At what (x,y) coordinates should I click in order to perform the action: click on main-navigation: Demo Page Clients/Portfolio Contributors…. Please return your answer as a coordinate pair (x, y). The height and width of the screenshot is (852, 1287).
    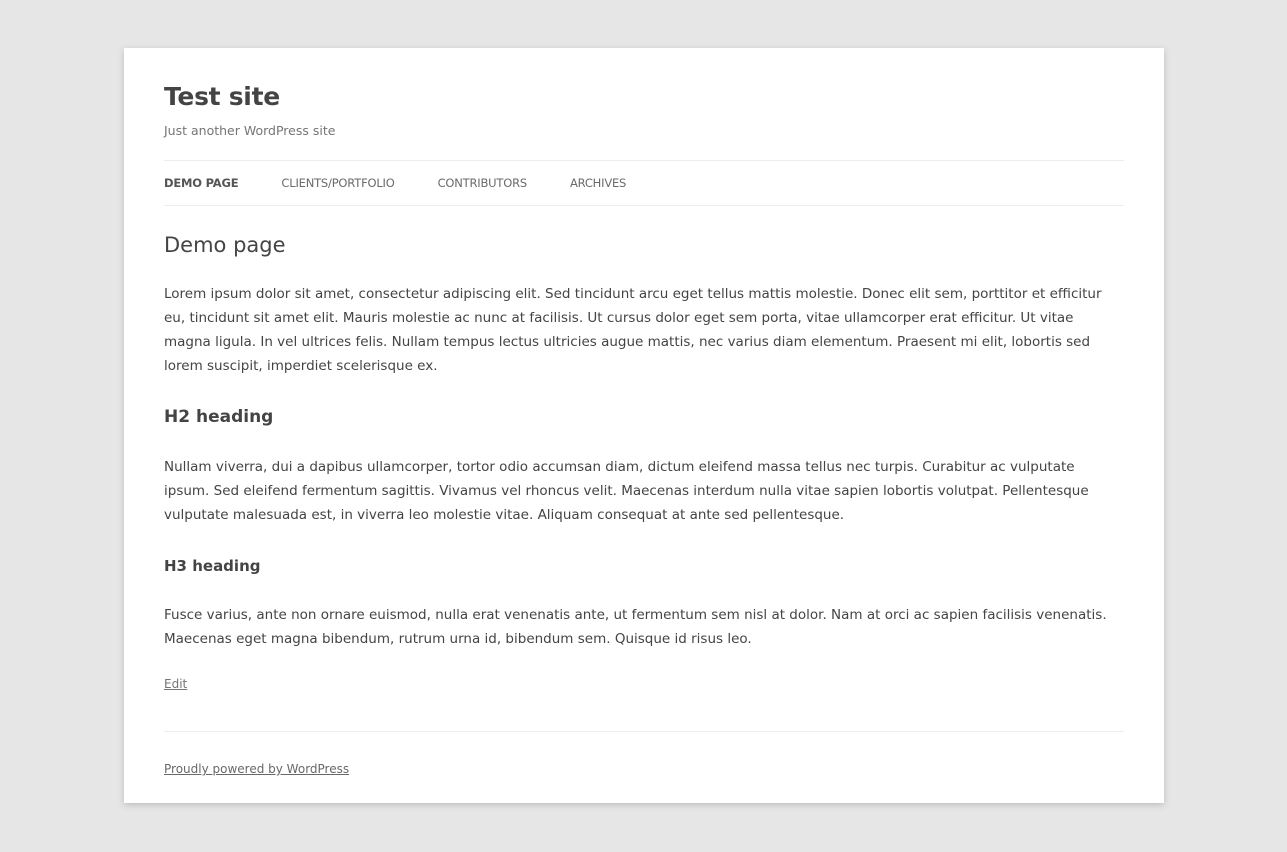
    Looking at the image, I should click on (644, 183).